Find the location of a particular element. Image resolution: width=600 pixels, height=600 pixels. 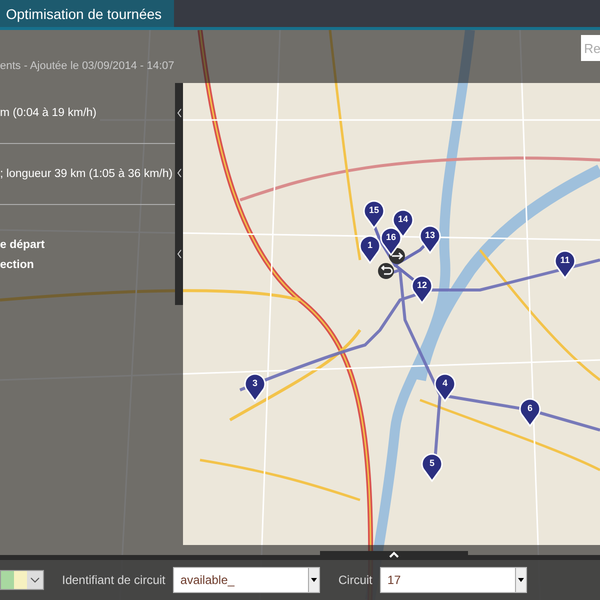

color-dropdown is located at coordinates (22, 580).